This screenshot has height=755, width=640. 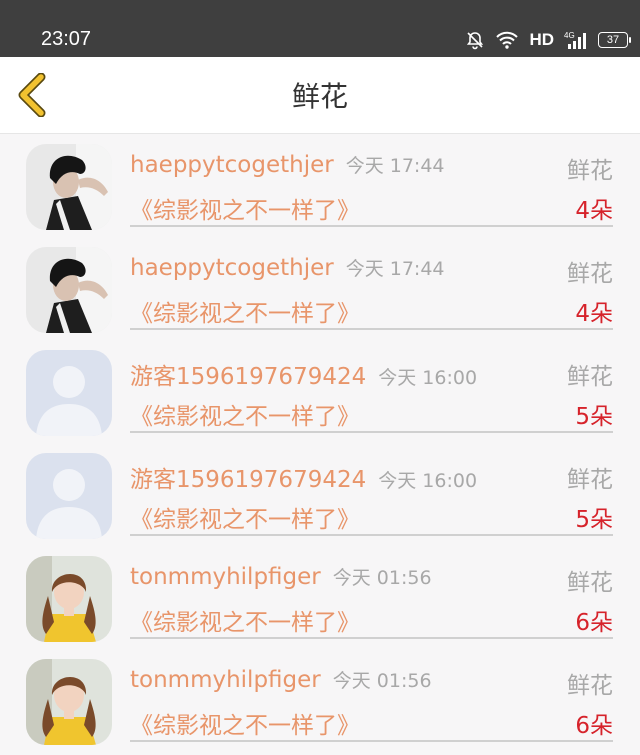 What do you see at coordinates (66, 39) in the screenshot?
I see `status-time: 23:07` at bounding box center [66, 39].